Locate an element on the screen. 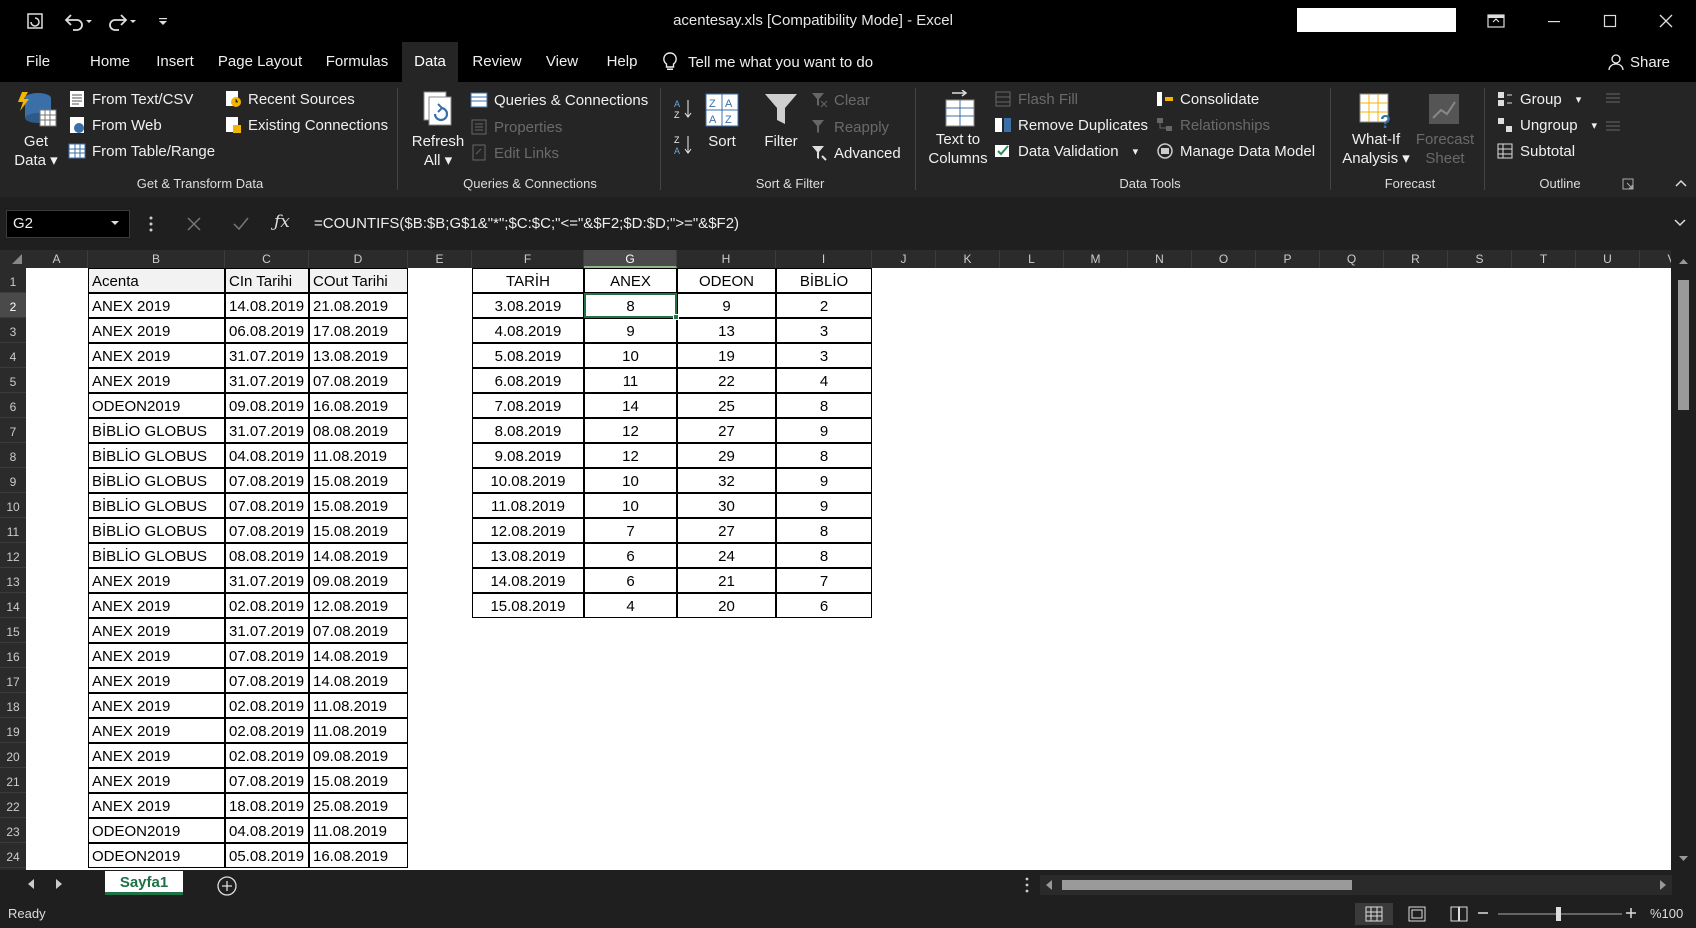 This screenshot has height=928, width=1696. page-layout-view-icon is located at coordinates (1417, 914).